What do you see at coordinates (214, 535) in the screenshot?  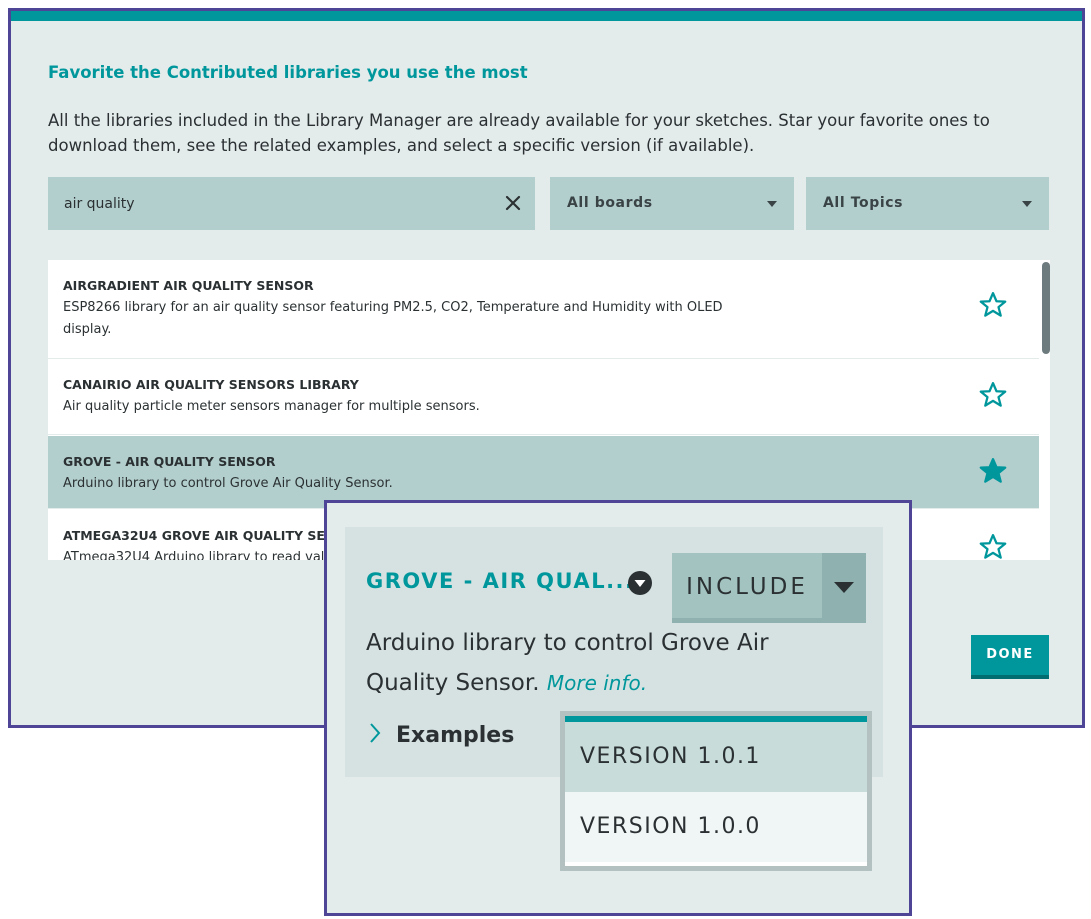 I see `library-name: ATMEGA32U4 GROVE AIR QUALITY SENSOR` at bounding box center [214, 535].